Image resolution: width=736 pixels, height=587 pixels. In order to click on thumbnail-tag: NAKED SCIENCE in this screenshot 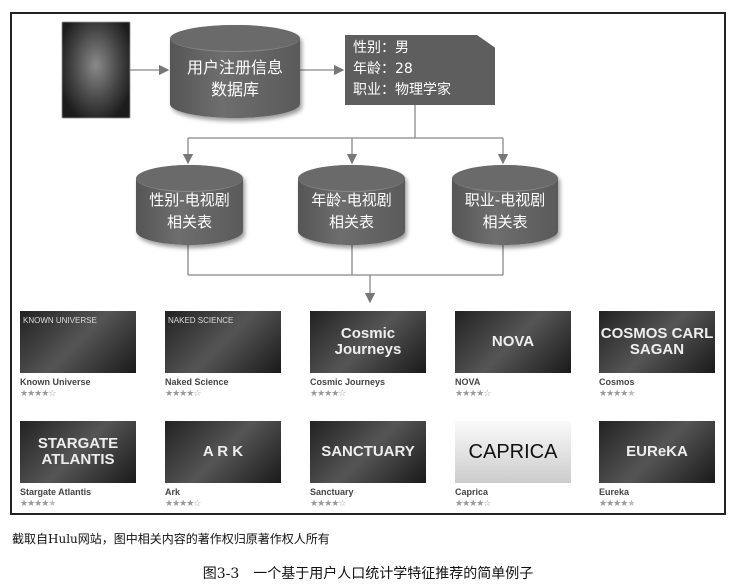, I will do `click(201, 320)`.